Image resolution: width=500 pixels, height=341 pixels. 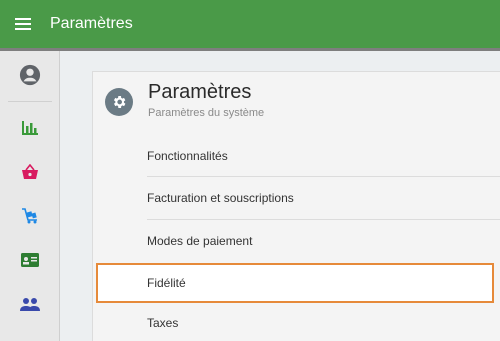 What do you see at coordinates (220, 198) in the screenshot?
I see `settings-item-label: Facturation et souscriptions` at bounding box center [220, 198].